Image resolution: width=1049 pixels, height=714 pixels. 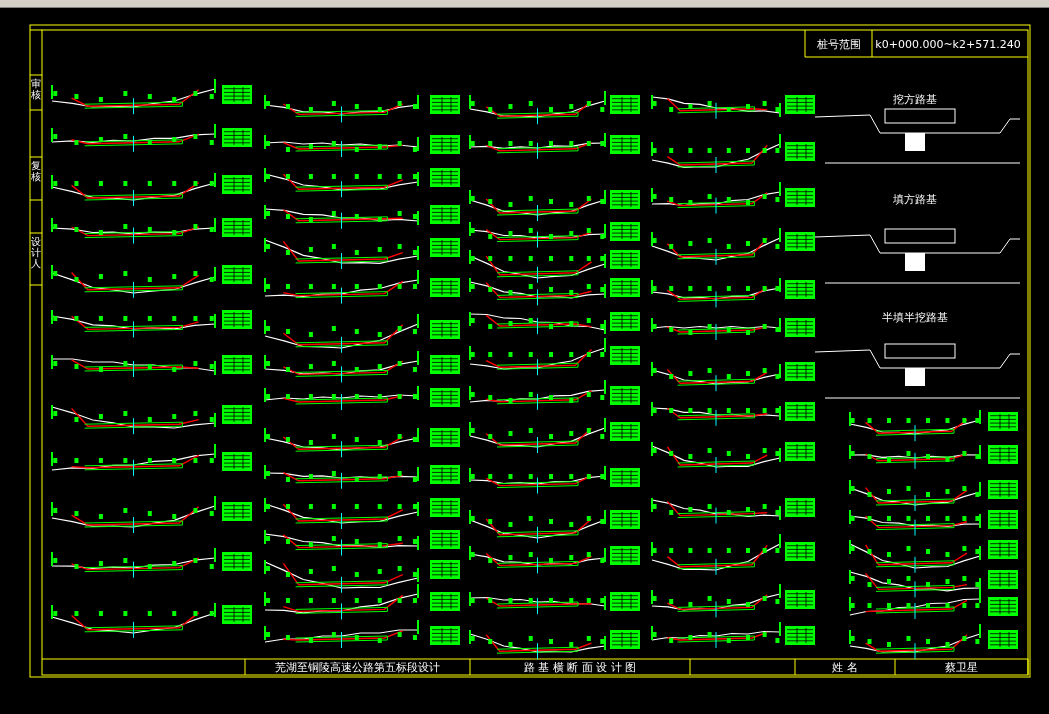 I want to click on footer-text: 芜湖至铜陵高速公路第五标段设计, so click(x=357, y=667).